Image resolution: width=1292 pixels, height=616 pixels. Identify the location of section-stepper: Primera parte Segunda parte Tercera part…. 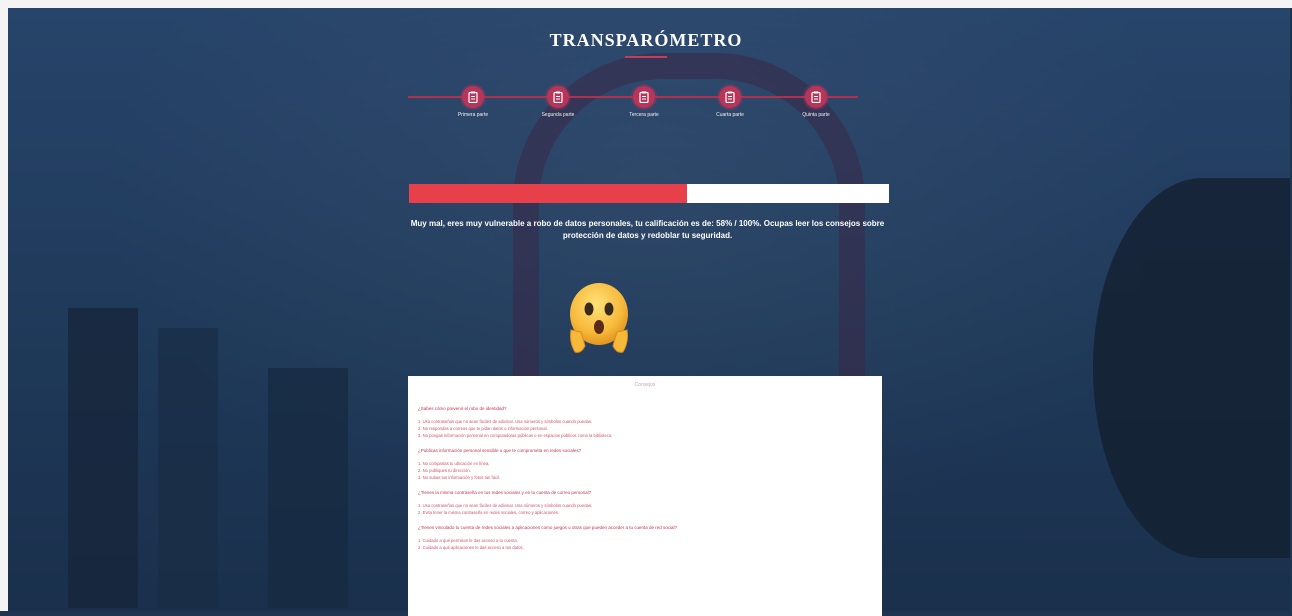
(633, 104).